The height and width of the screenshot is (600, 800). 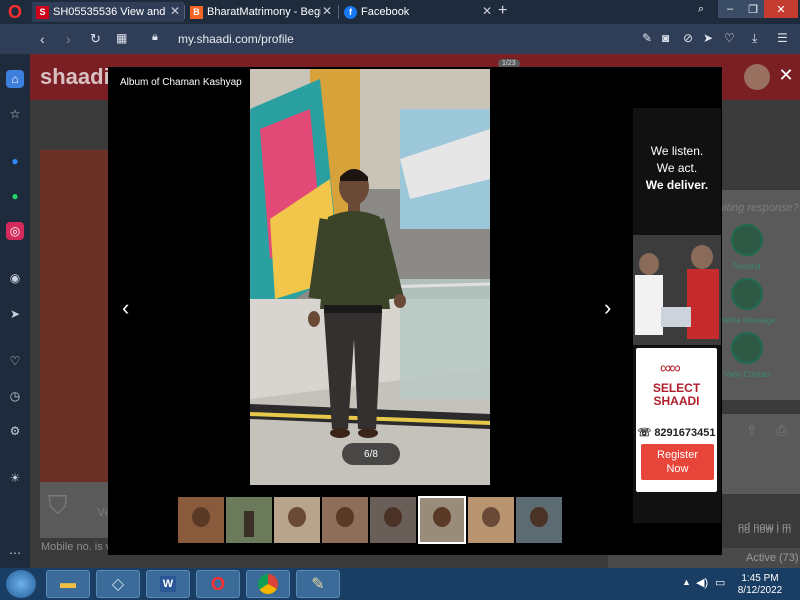 What do you see at coordinates (318, 584) in the screenshot?
I see `paint-icon: ✎` at bounding box center [318, 584].